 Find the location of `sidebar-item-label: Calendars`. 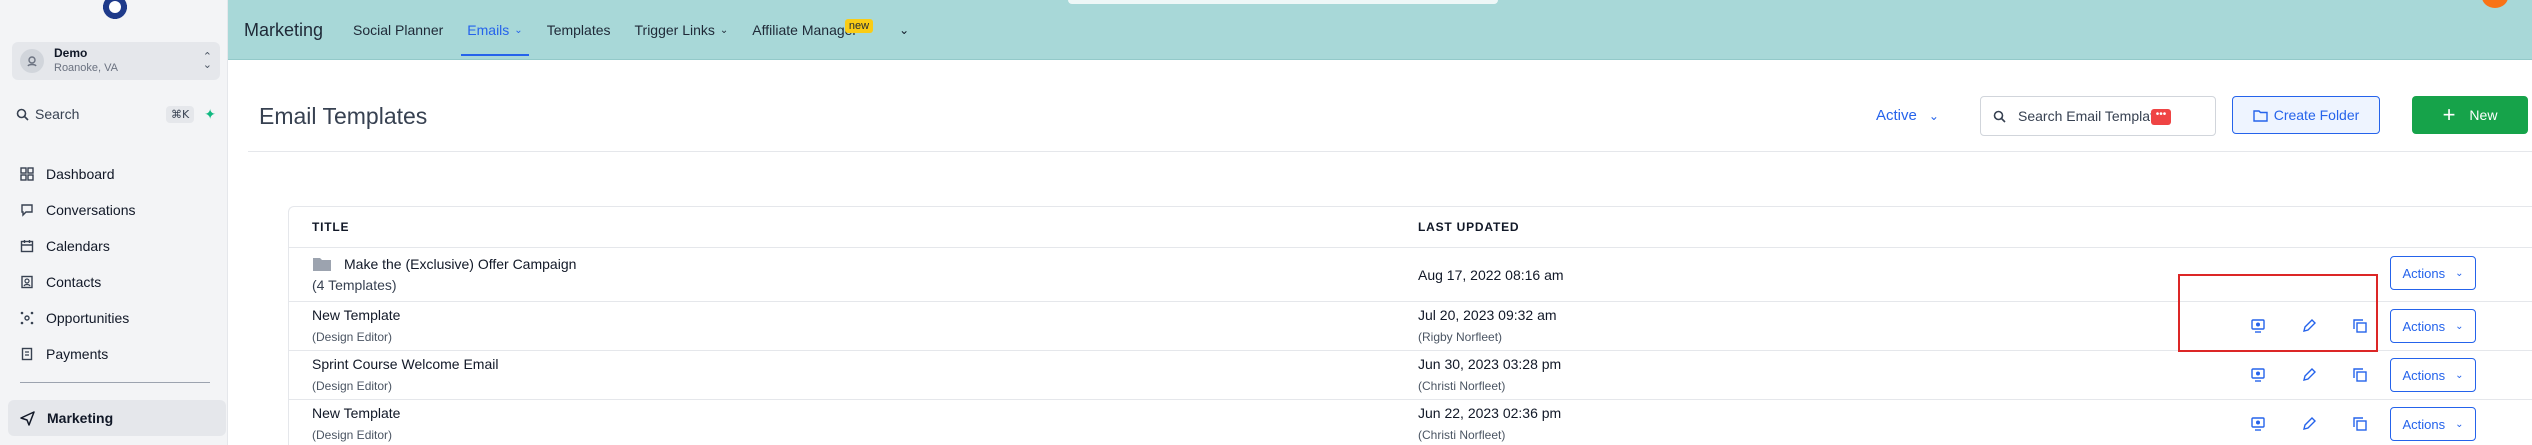

sidebar-item-label: Calendars is located at coordinates (78, 246).